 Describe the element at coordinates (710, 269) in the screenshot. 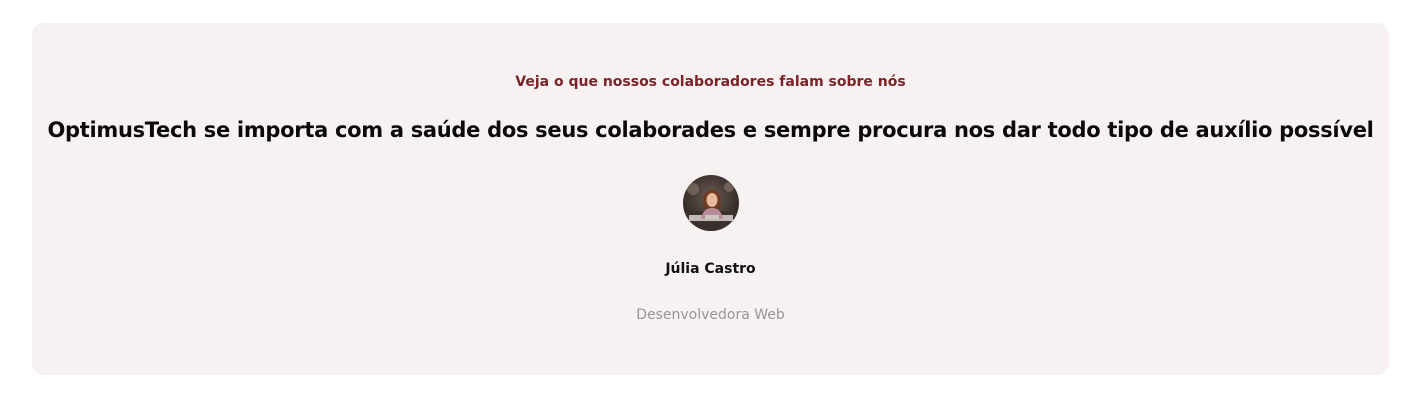

I see `author-name: Júlia Castro` at that location.